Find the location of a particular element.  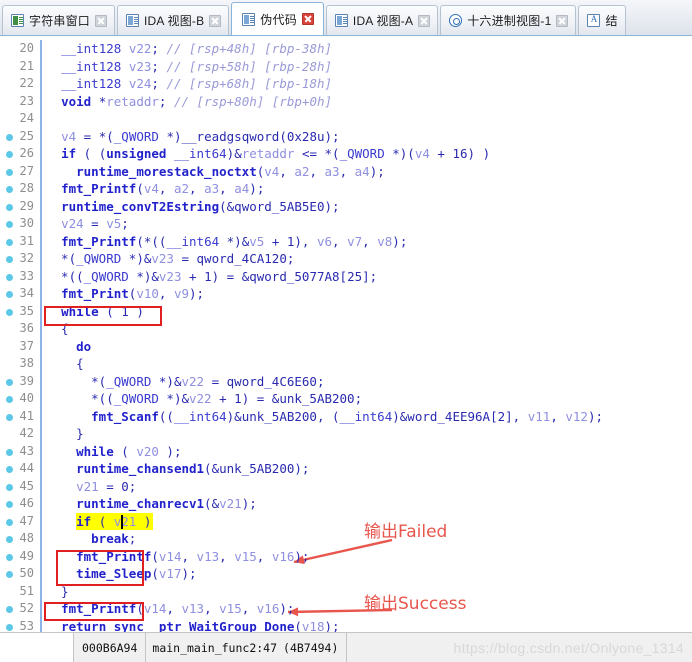

code-line: 22 __int128 v24; // [rsp+68h] [rbp-18h] is located at coordinates (346, 84).